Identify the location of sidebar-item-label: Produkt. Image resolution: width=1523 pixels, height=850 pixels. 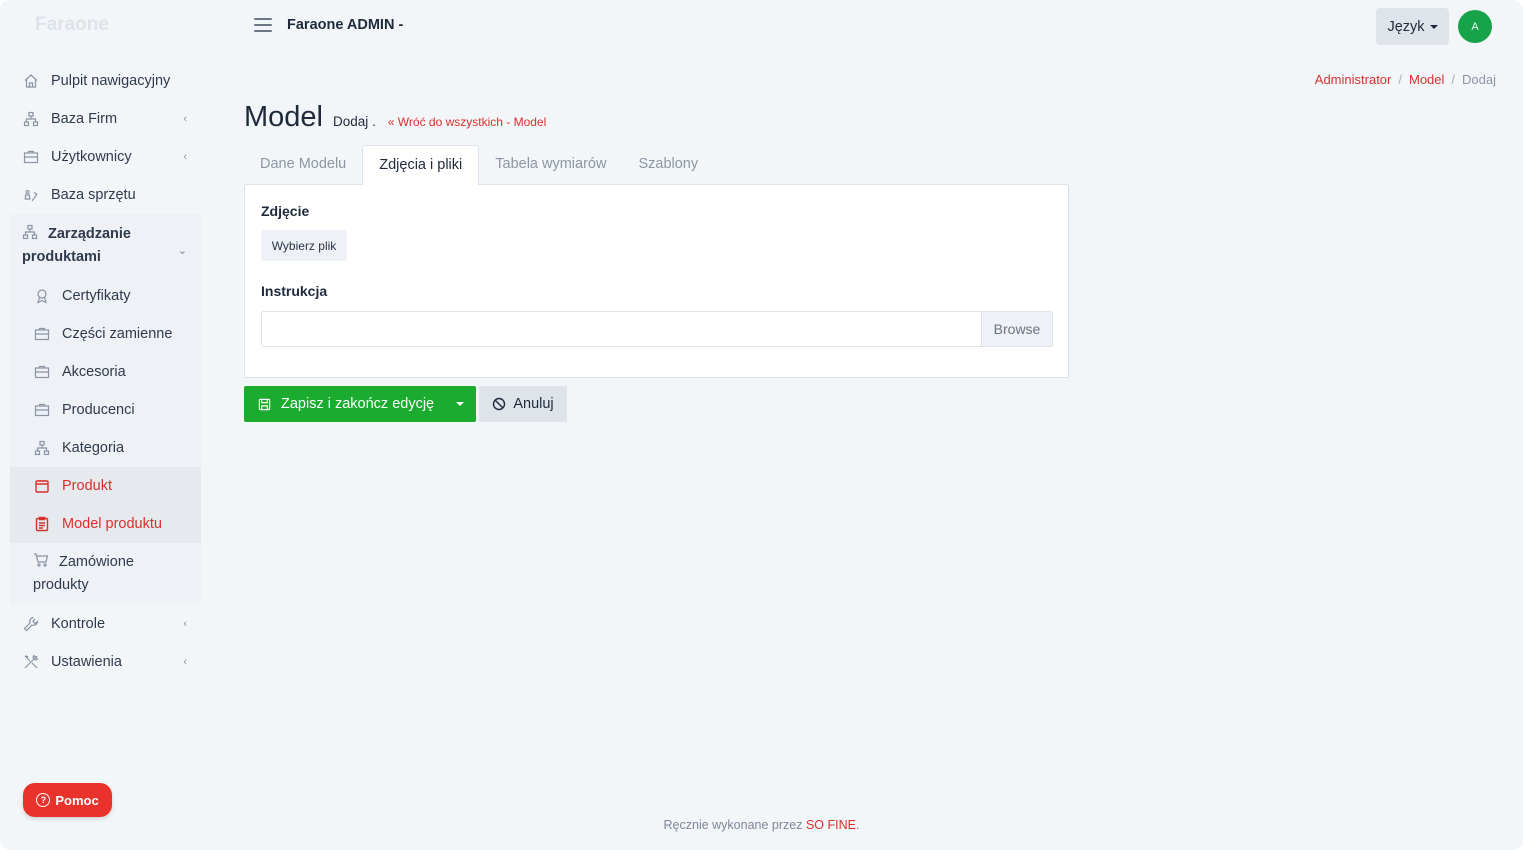
(87, 486).